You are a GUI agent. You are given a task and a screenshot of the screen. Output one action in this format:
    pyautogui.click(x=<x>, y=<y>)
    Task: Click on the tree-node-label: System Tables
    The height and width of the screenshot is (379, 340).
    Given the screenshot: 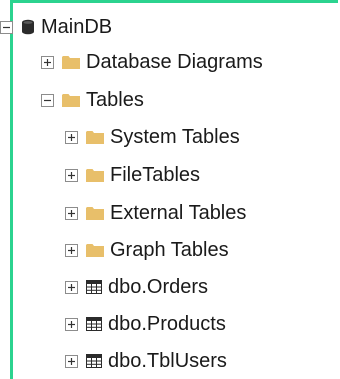 What is the action you would take?
    pyautogui.click(x=175, y=137)
    